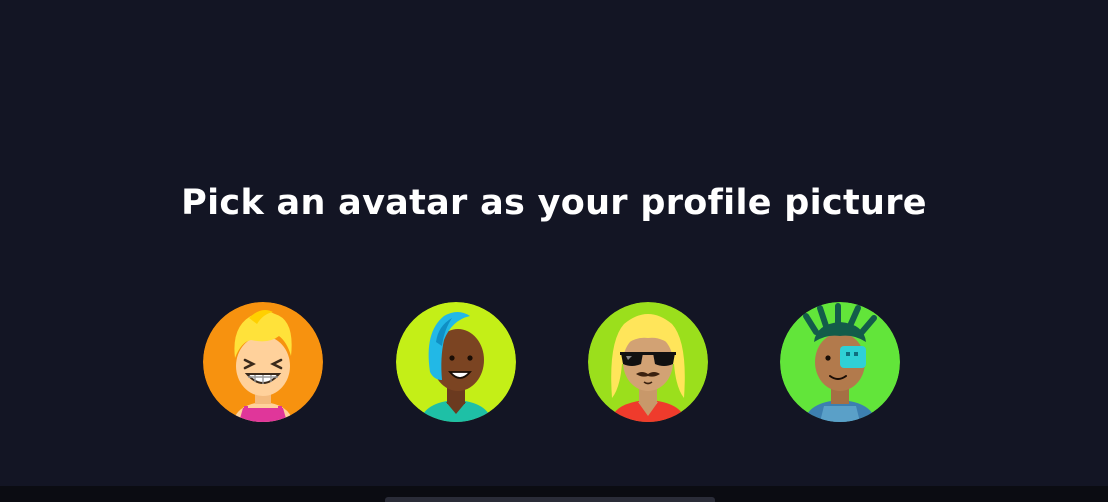 This screenshot has width=1108, height=502. What do you see at coordinates (550, 499) in the screenshot?
I see `scroll-handle` at bounding box center [550, 499].